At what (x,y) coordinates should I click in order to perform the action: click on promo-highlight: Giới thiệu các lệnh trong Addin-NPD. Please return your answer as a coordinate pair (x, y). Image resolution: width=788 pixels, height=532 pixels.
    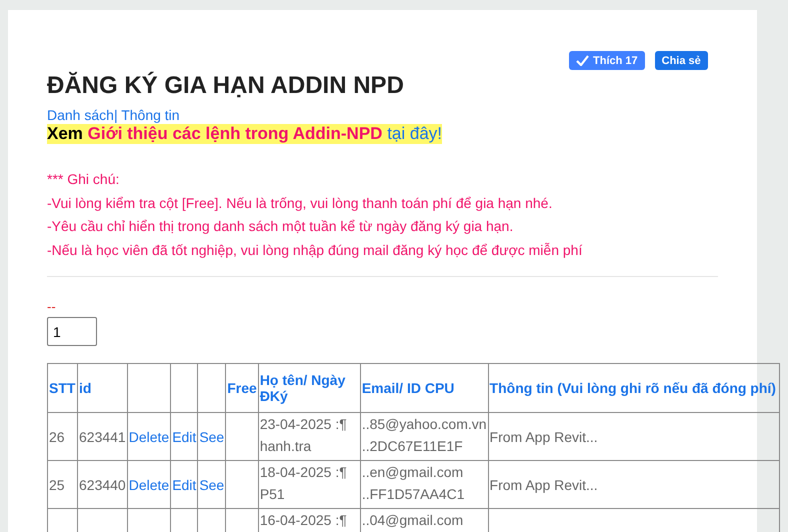
    Looking at the image, I should click on (235, 133).